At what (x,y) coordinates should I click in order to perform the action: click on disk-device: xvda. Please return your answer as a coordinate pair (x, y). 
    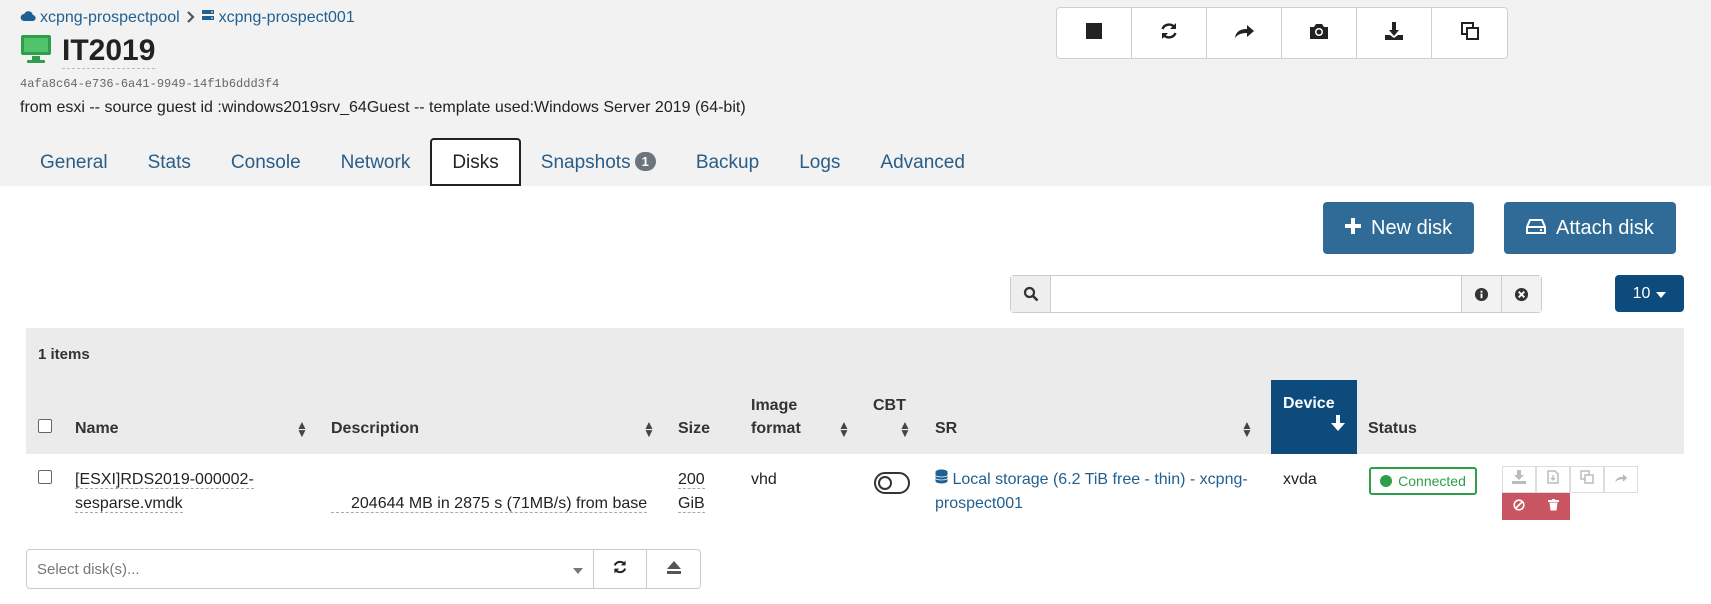
    Looking at the image, I should click on (1300, 479).